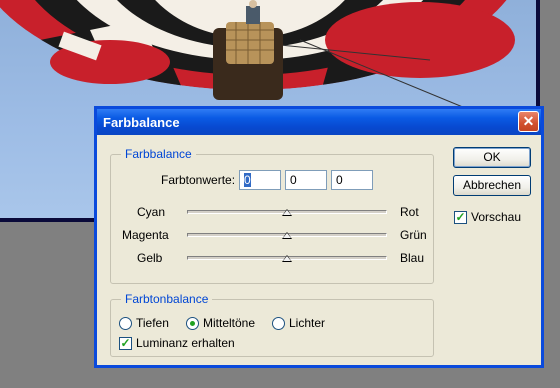 The width and height of the screenshot is (560, 388). I want to click on dialog-titlebar: Farbbalance ✕, so click(319, 122).